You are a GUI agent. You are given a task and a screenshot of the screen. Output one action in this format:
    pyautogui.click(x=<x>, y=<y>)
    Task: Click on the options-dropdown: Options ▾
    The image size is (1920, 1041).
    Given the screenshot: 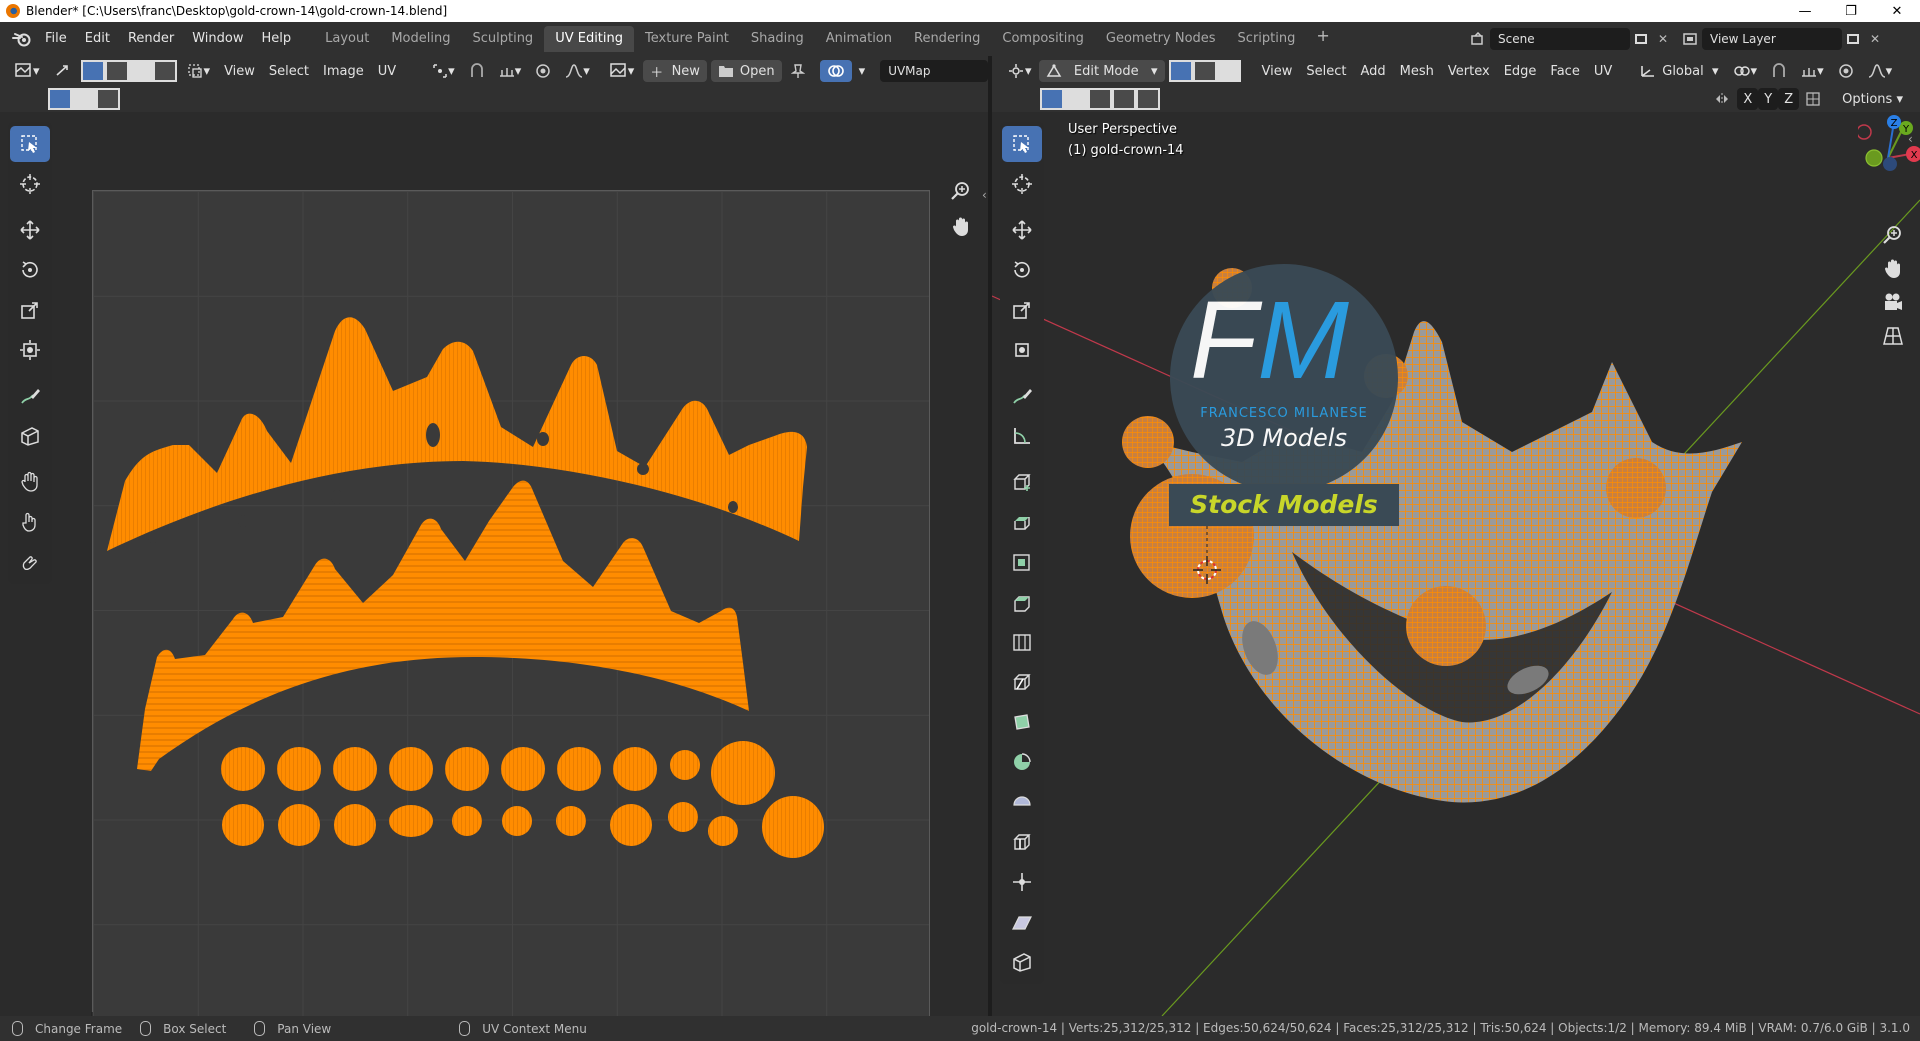 What is the action you would take?
    pyautogui.click(x=1872, y=99)
    